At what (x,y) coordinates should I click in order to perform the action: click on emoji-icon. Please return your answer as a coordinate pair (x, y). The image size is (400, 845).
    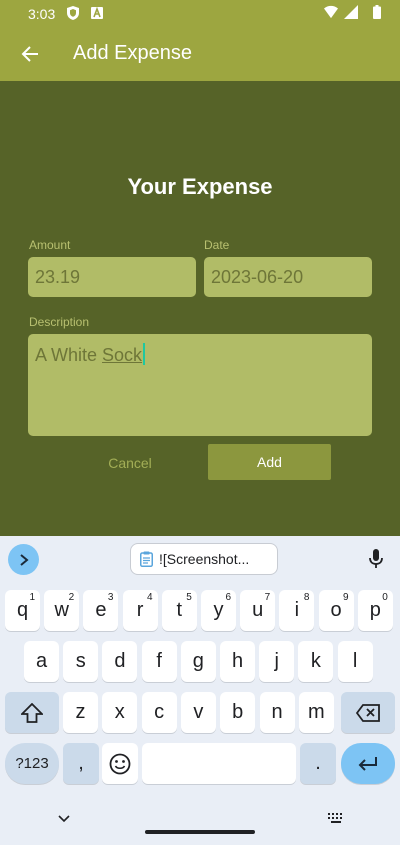
    Looking at the image, I should click on (120, 763).